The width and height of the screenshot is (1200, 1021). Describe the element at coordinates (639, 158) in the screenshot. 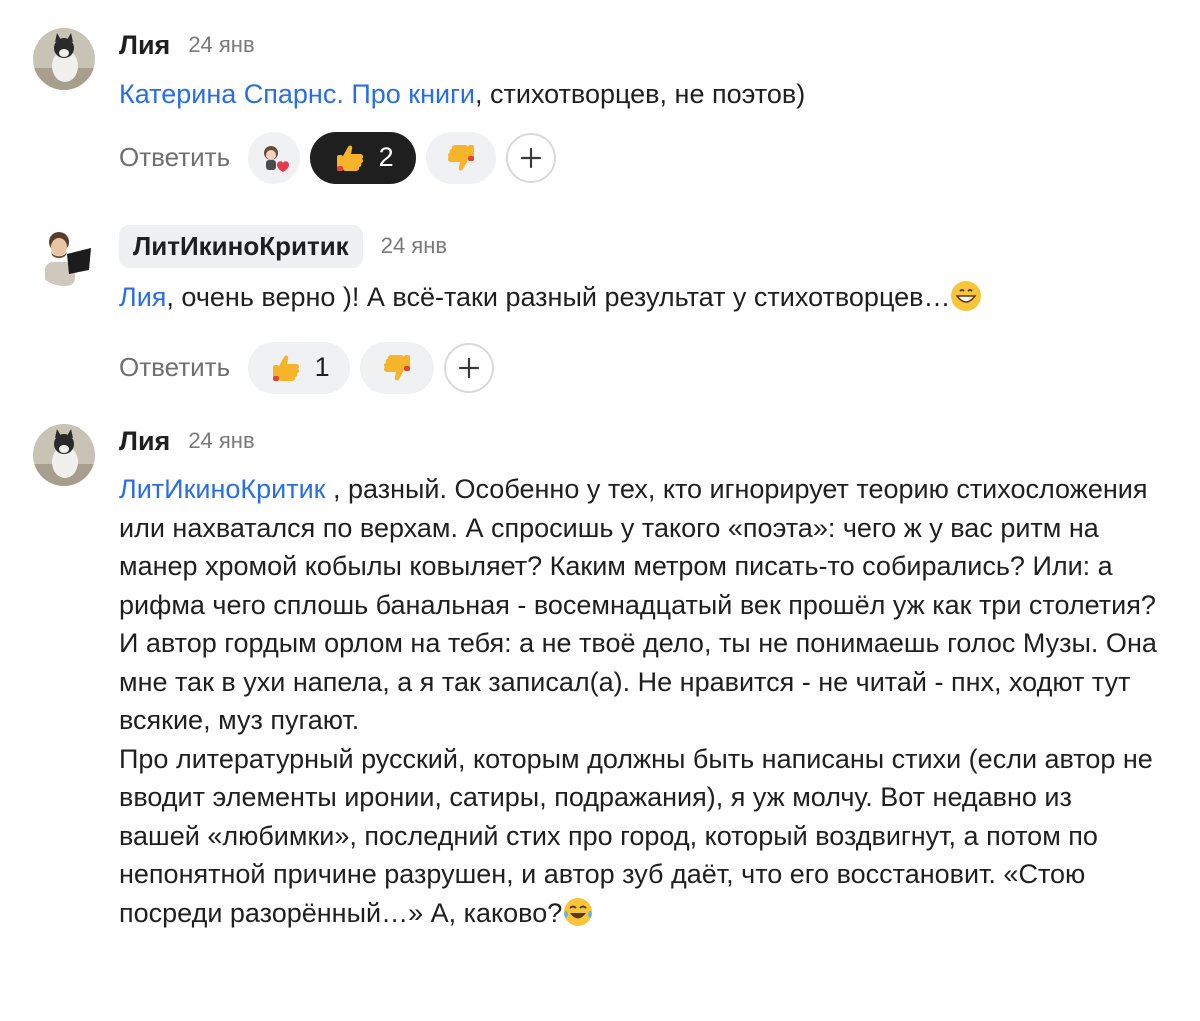

I see `reactions-bar: Ответить 2` at that location.